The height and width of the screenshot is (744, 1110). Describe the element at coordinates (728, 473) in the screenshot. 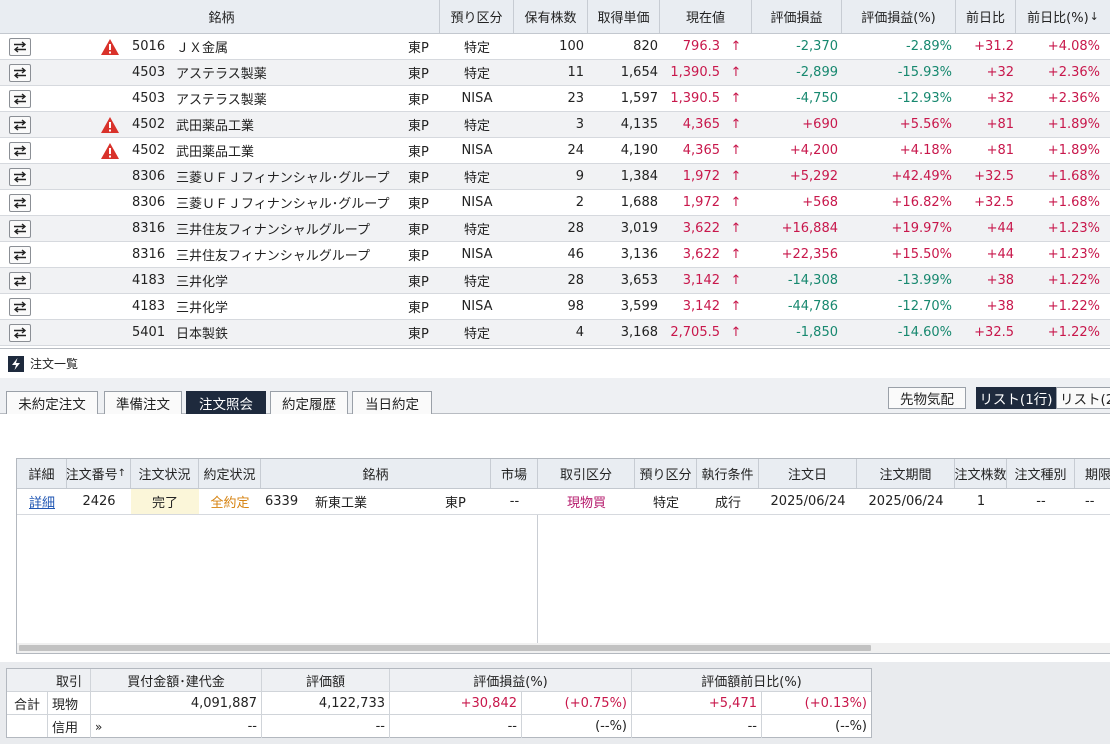

I see `ocol-condition: 執行条件` at that location.